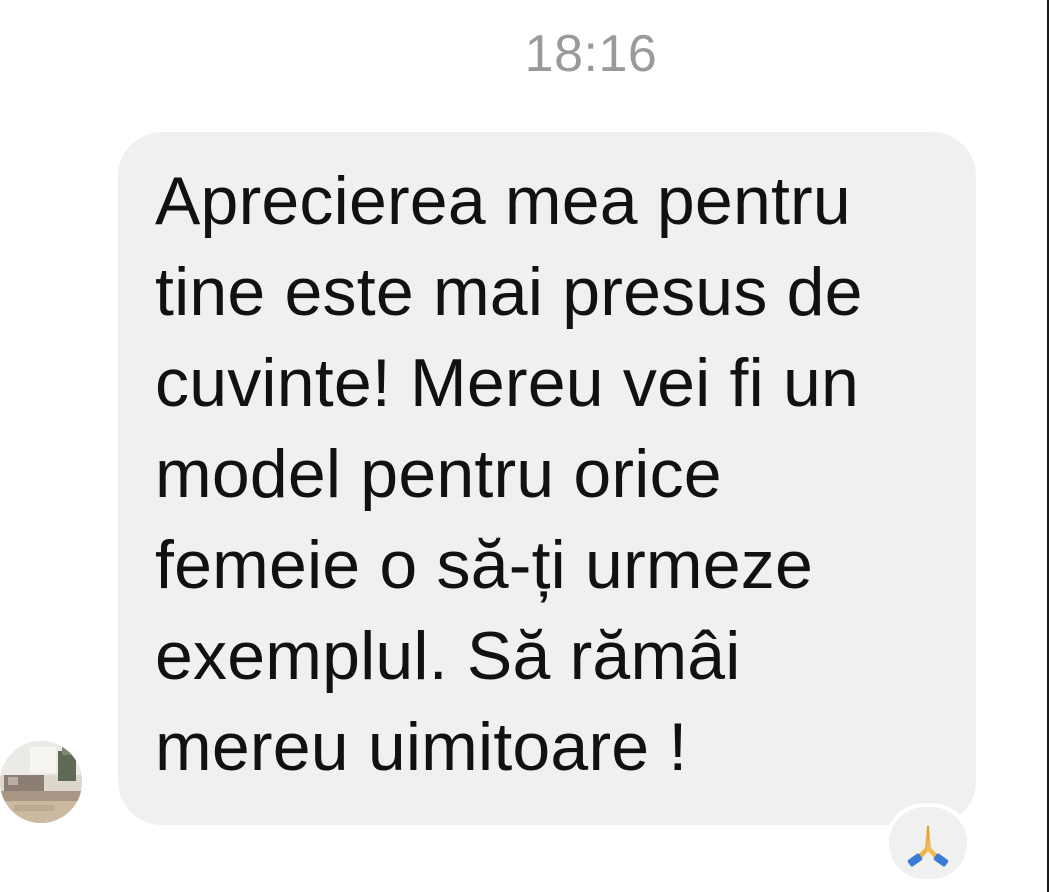 The width and height of the screenshot is (1049, 892). Describe the element at coordinates (591, 54) in the screenshot. I see `message-timestamp: 18:16` at that location.